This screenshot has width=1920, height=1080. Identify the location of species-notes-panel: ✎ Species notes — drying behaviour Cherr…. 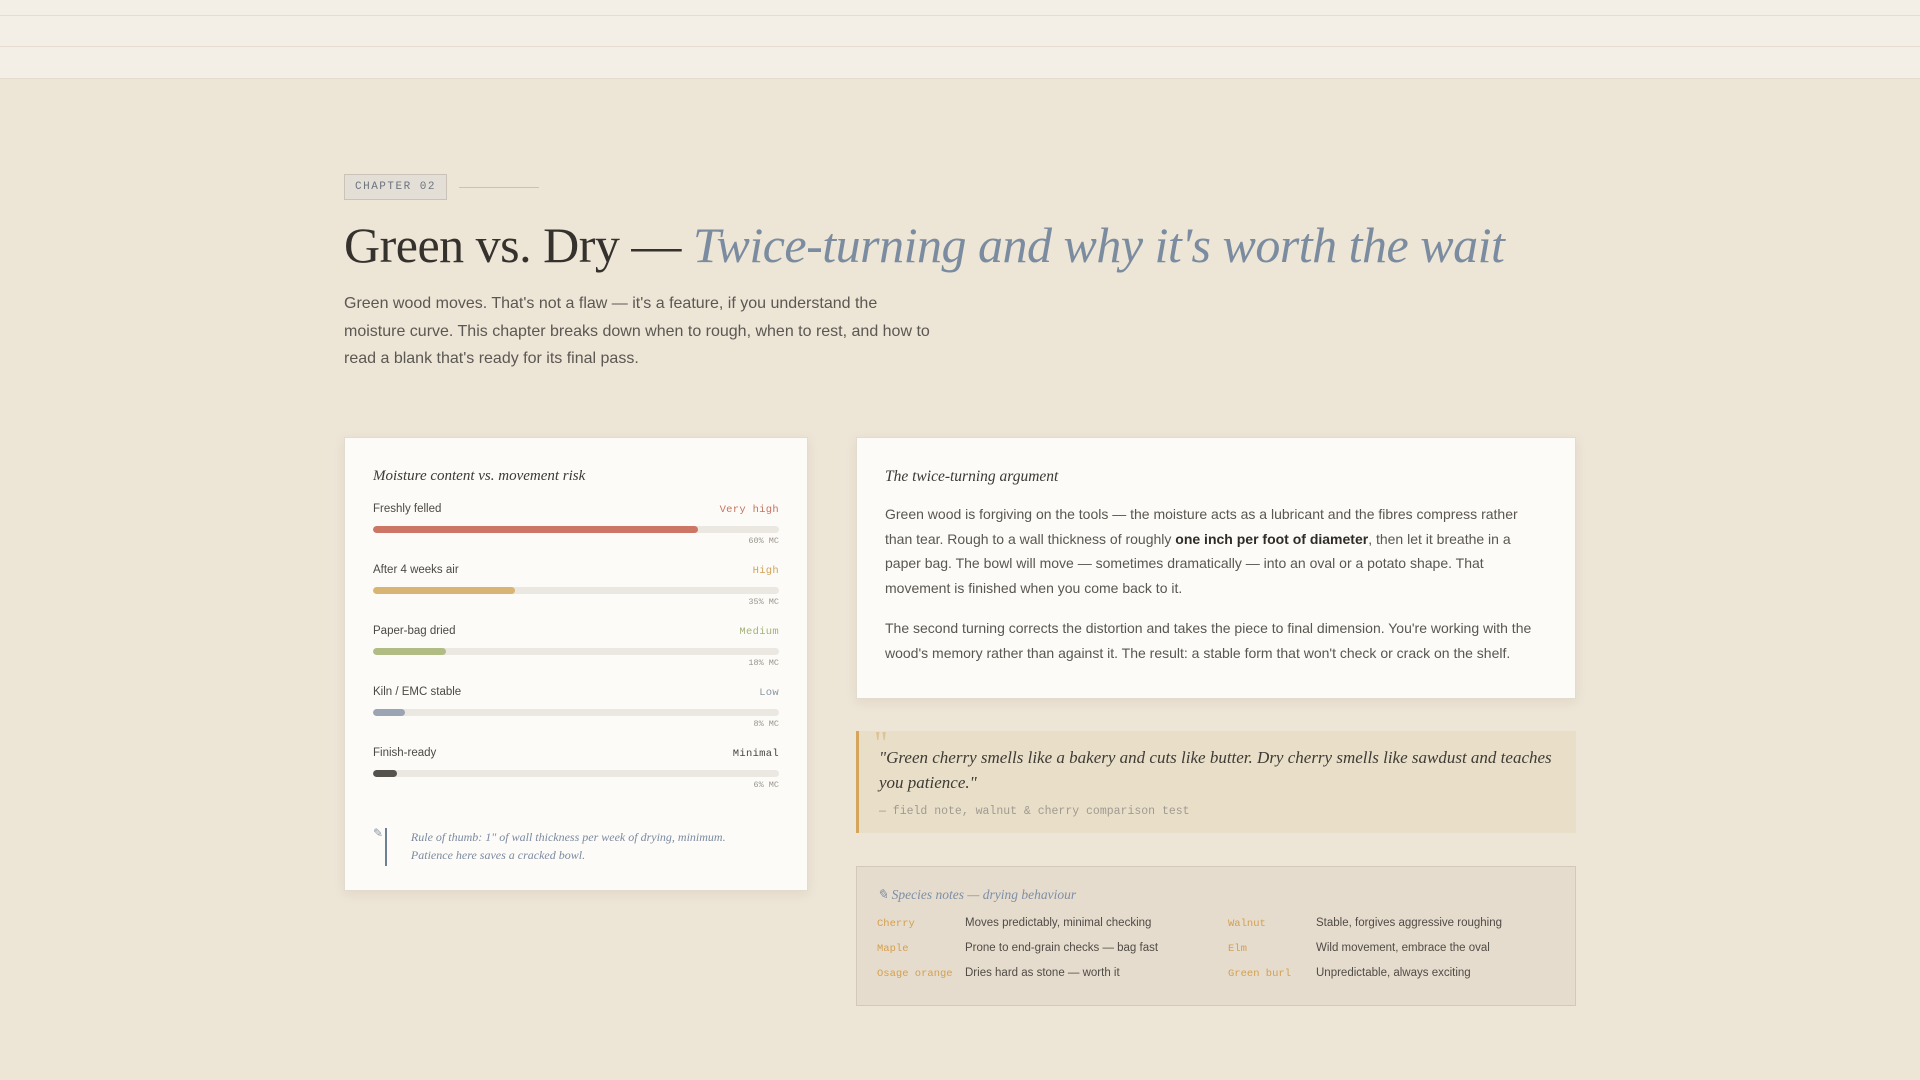
(1216, 936).